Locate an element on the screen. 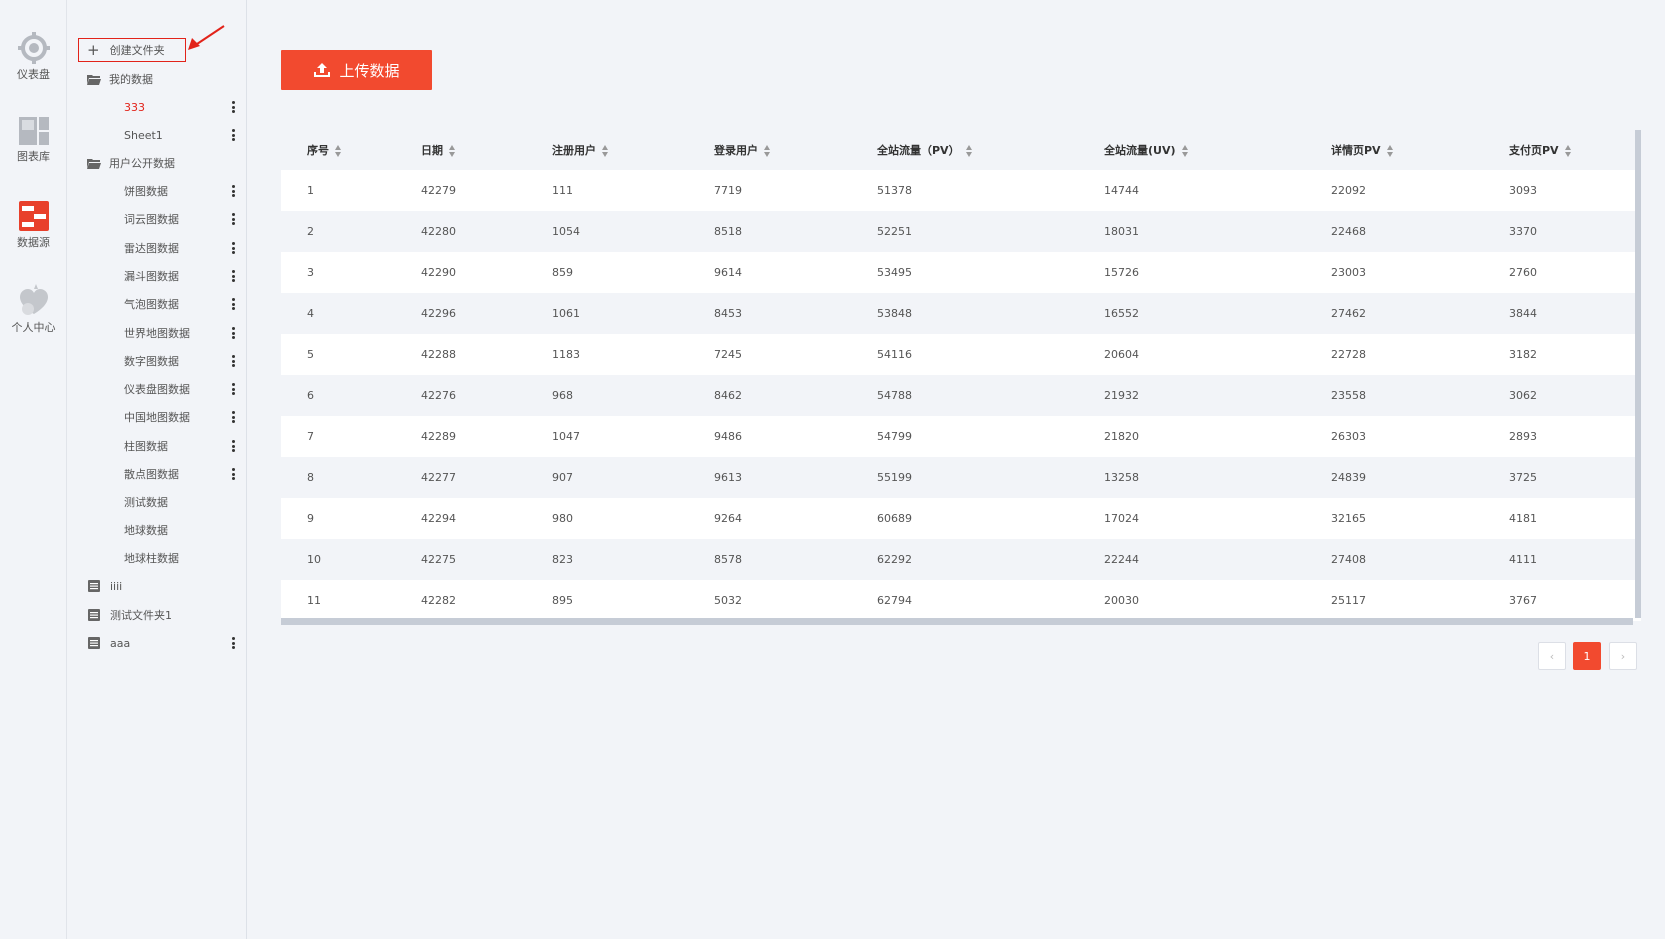 The width and height of the screenshot is (1665, 939). page-number-button: 1 is located at coordinates (1587, 656).